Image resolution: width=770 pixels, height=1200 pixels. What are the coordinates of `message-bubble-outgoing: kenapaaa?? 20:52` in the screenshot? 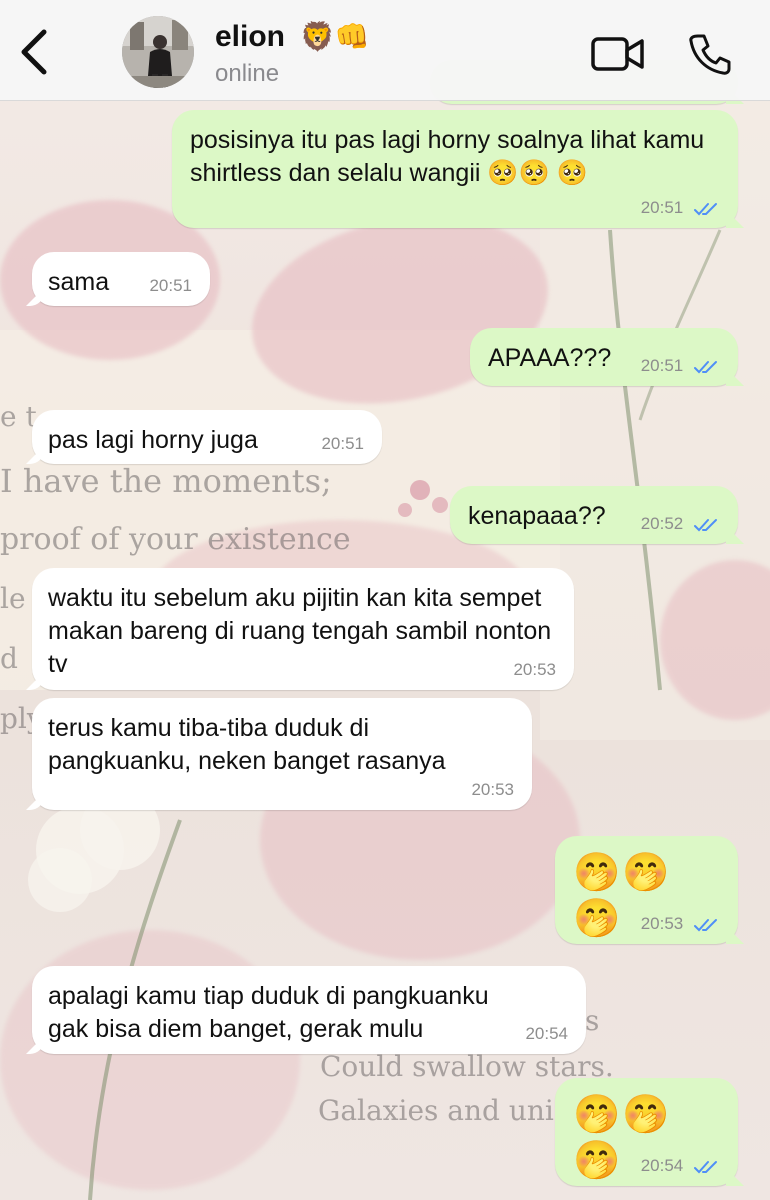 It's located at (594, 515).